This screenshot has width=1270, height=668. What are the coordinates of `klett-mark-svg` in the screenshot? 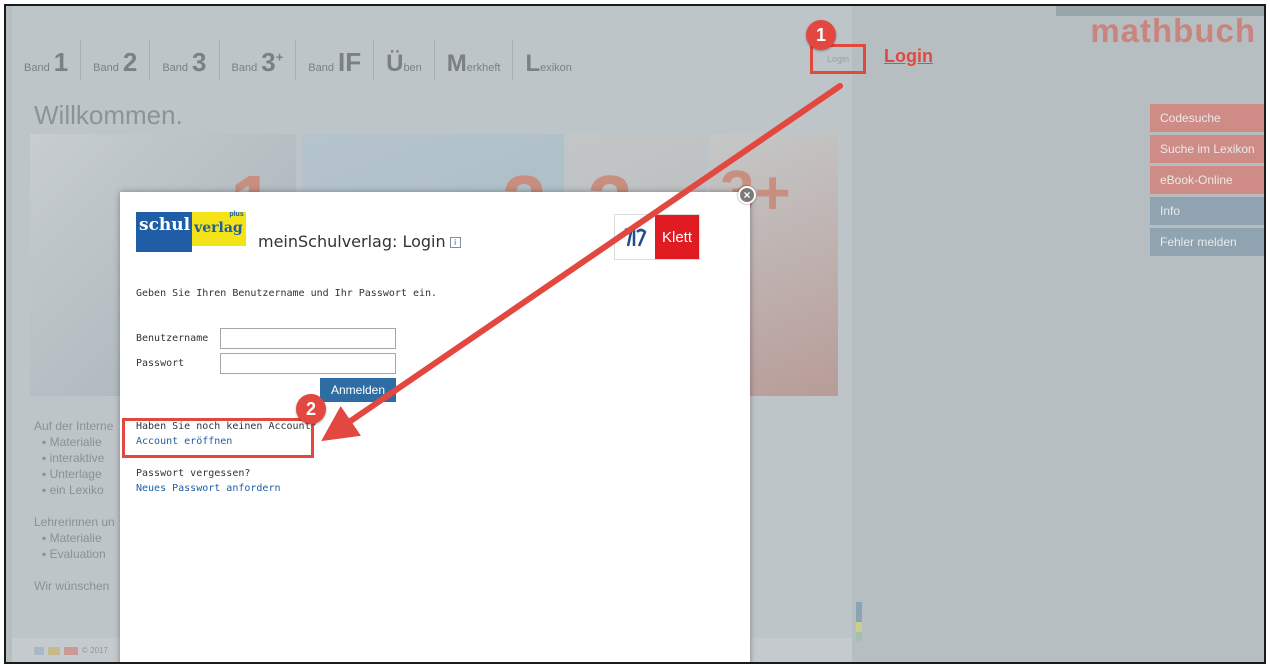 It's located at (635, 237).